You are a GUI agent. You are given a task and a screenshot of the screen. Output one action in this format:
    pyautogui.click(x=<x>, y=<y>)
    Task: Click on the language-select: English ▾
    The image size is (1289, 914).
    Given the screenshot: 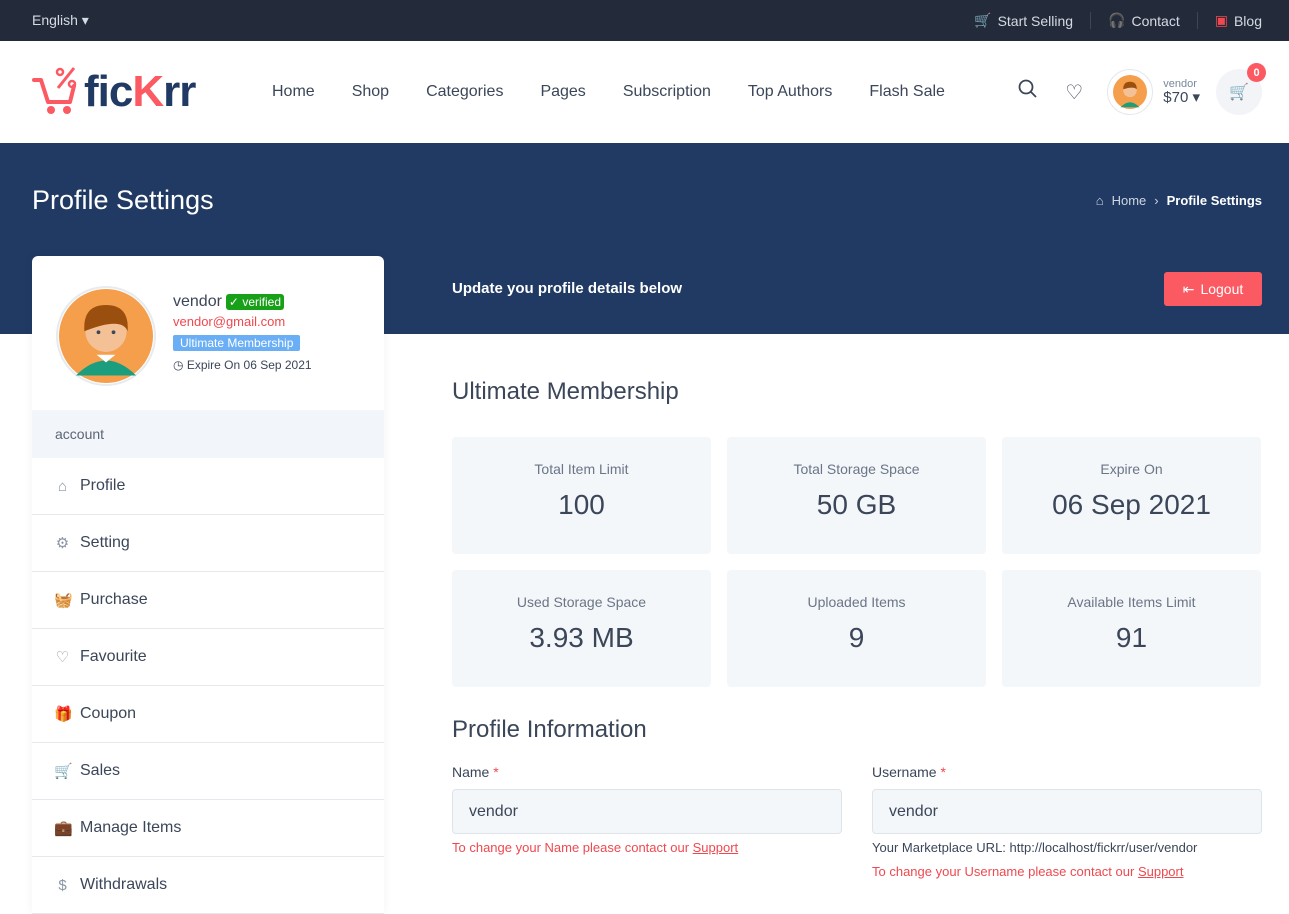 What is the action you would take?
    pyautogui.click(x=60, y=20)
    